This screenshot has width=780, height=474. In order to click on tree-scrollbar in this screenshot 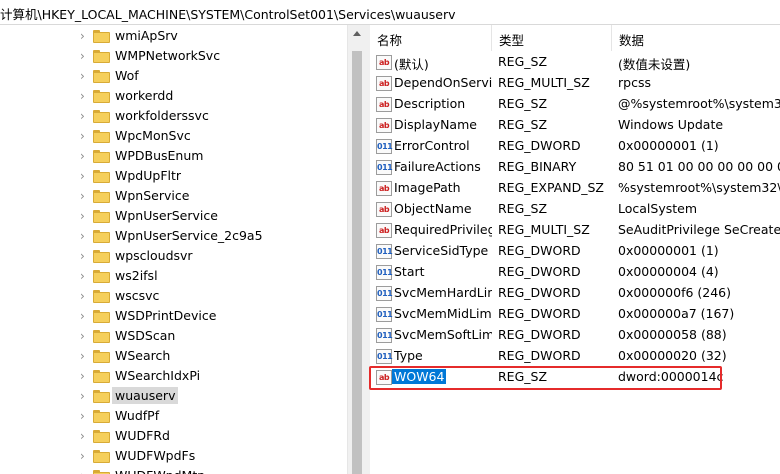, I will do `click(356, 249)`.